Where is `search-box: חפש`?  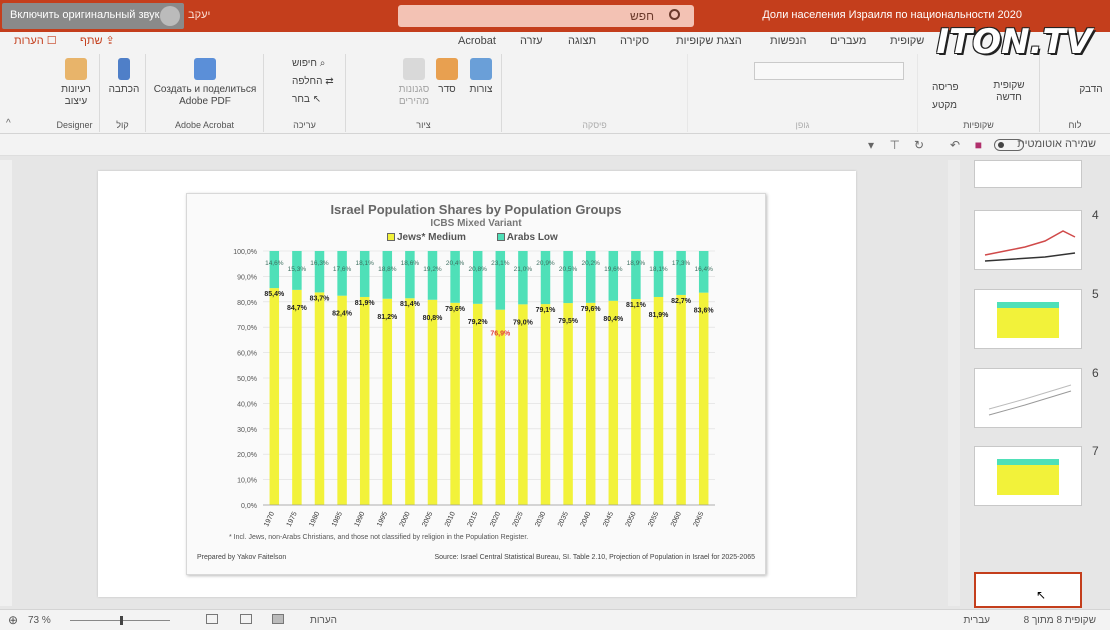
search-box: חפש is located at coordinates (546, 16).